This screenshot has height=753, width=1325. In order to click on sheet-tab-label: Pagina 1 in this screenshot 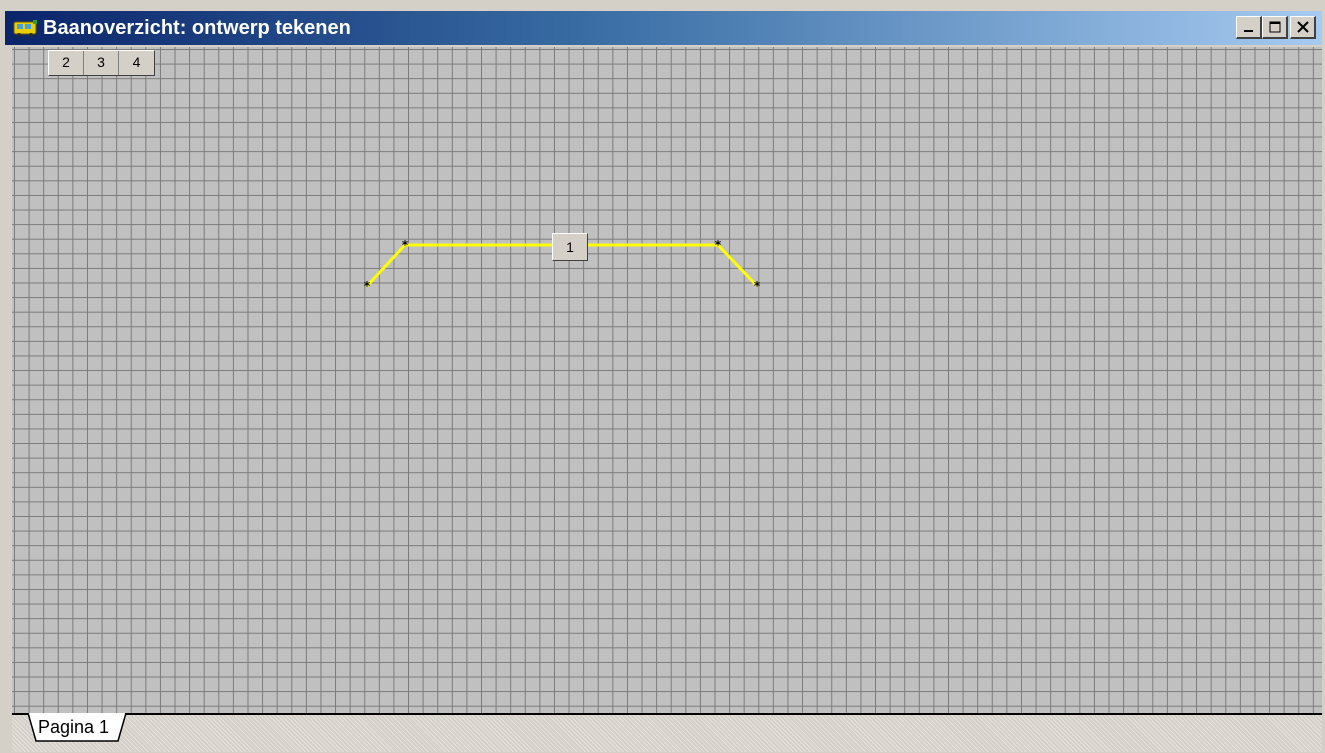, I will do `click(74, 727)`.